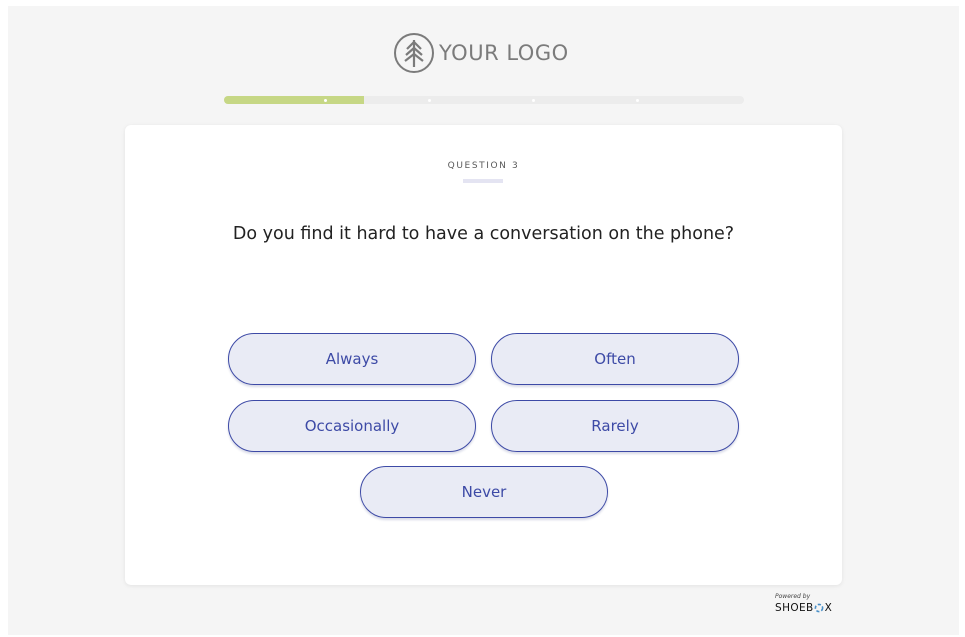 The width and height of the screenshot is (965, 637). Describe the element at coordinates (484, 100) in the screenshot. I see `progress-bar` at that location.